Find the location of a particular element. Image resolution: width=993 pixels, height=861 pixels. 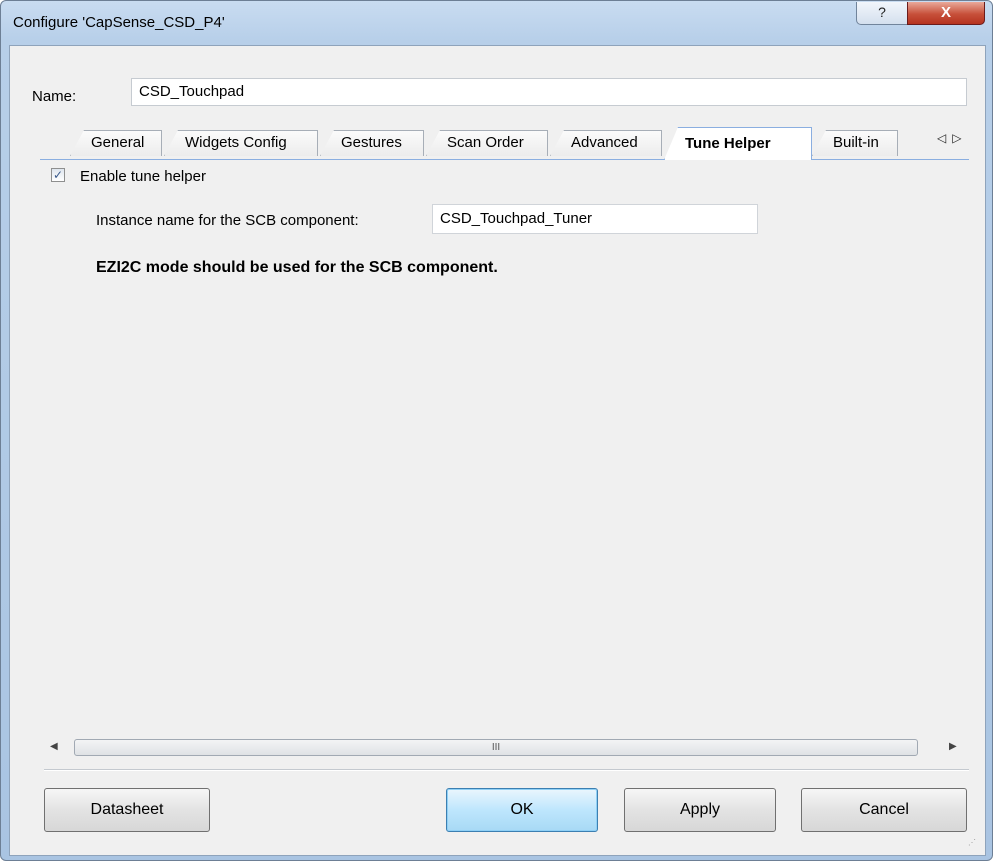

tab-strip-baseline is located at coordinates (504, 159).